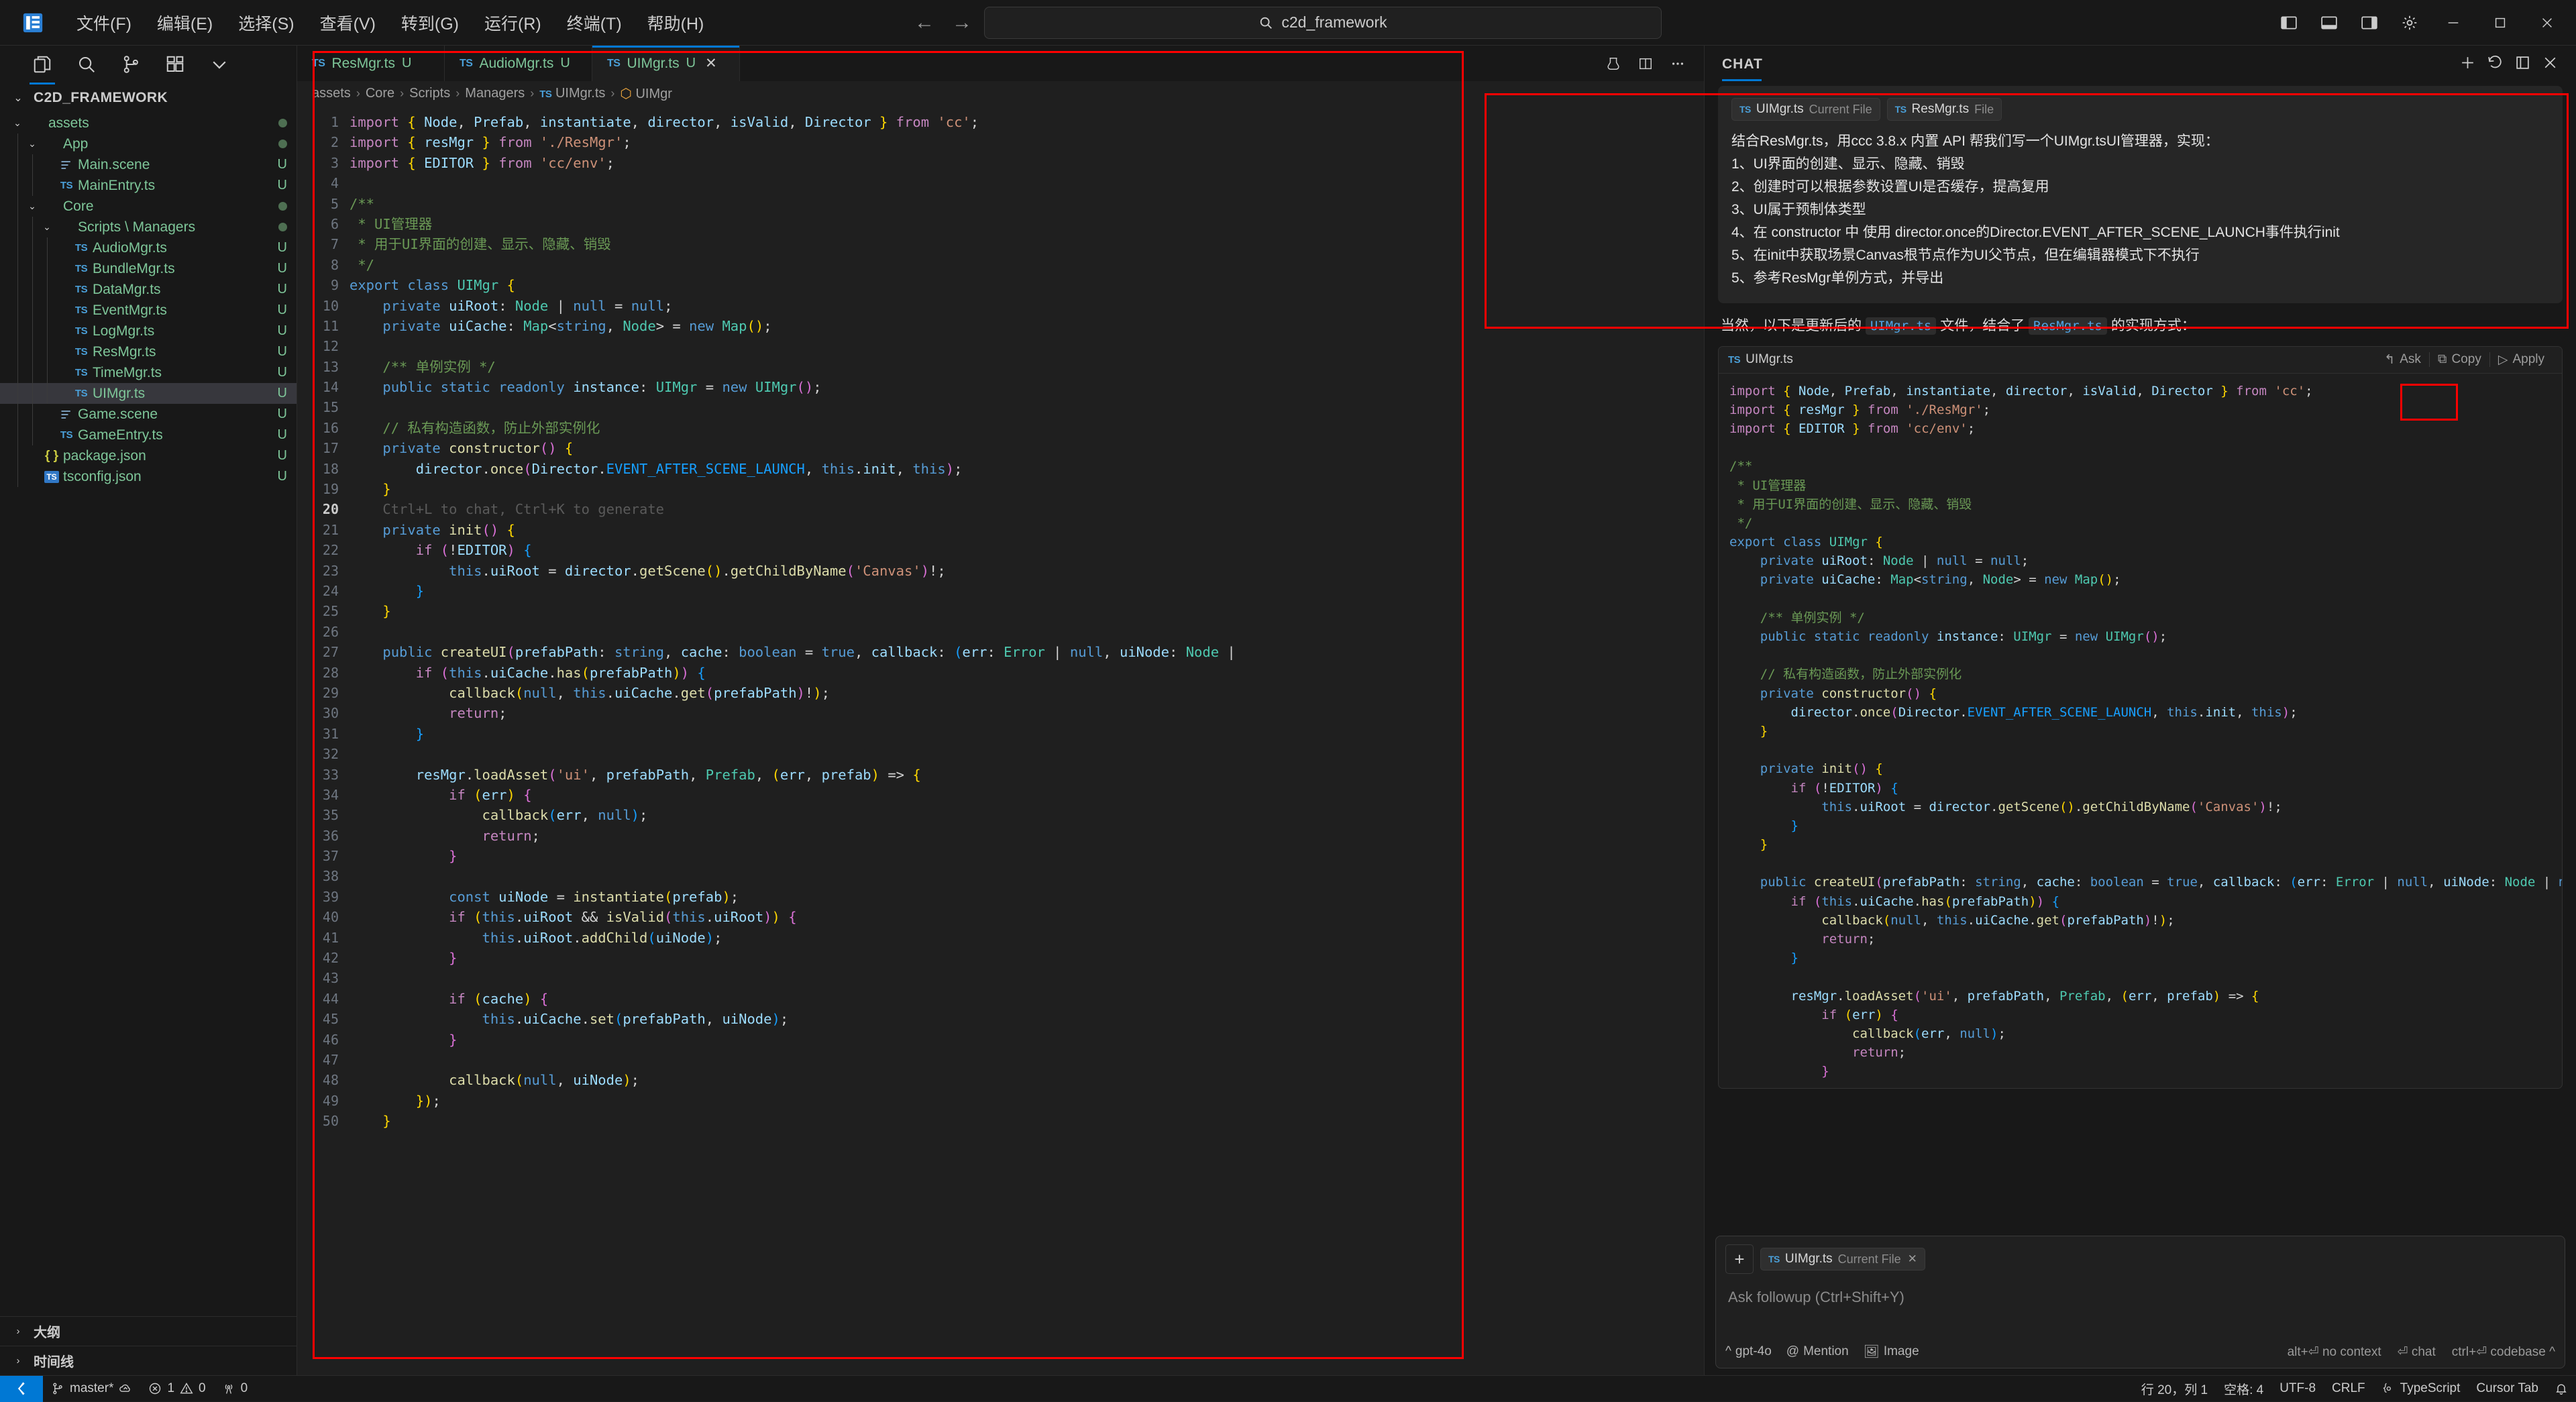 This screenshot has height=1402, width=2576. Describe the element at coordinates (148, 1360) in the screenshot. I see `timeline-panel-header: › 时间线` at that location.